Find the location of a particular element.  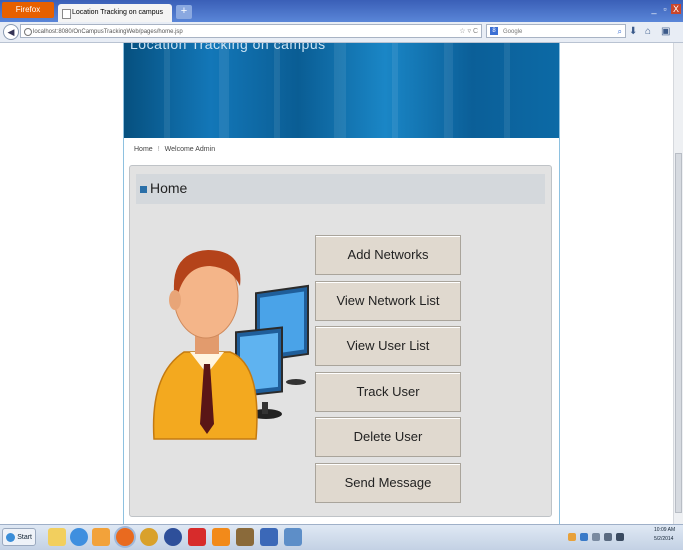

clock-date: 5/2/2014 is located at coordinates (663, 539).